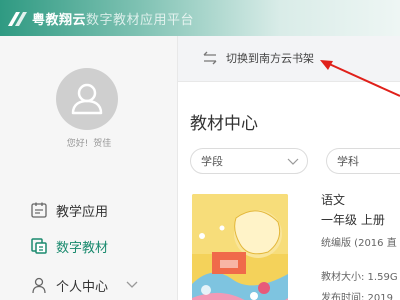 The height and width of the screenshot is (300, 400). What do you see at coordinates (59, 20) in the screenshot?
I see `app-title-main: 粤教翔云` at bounding box center [59, 20].